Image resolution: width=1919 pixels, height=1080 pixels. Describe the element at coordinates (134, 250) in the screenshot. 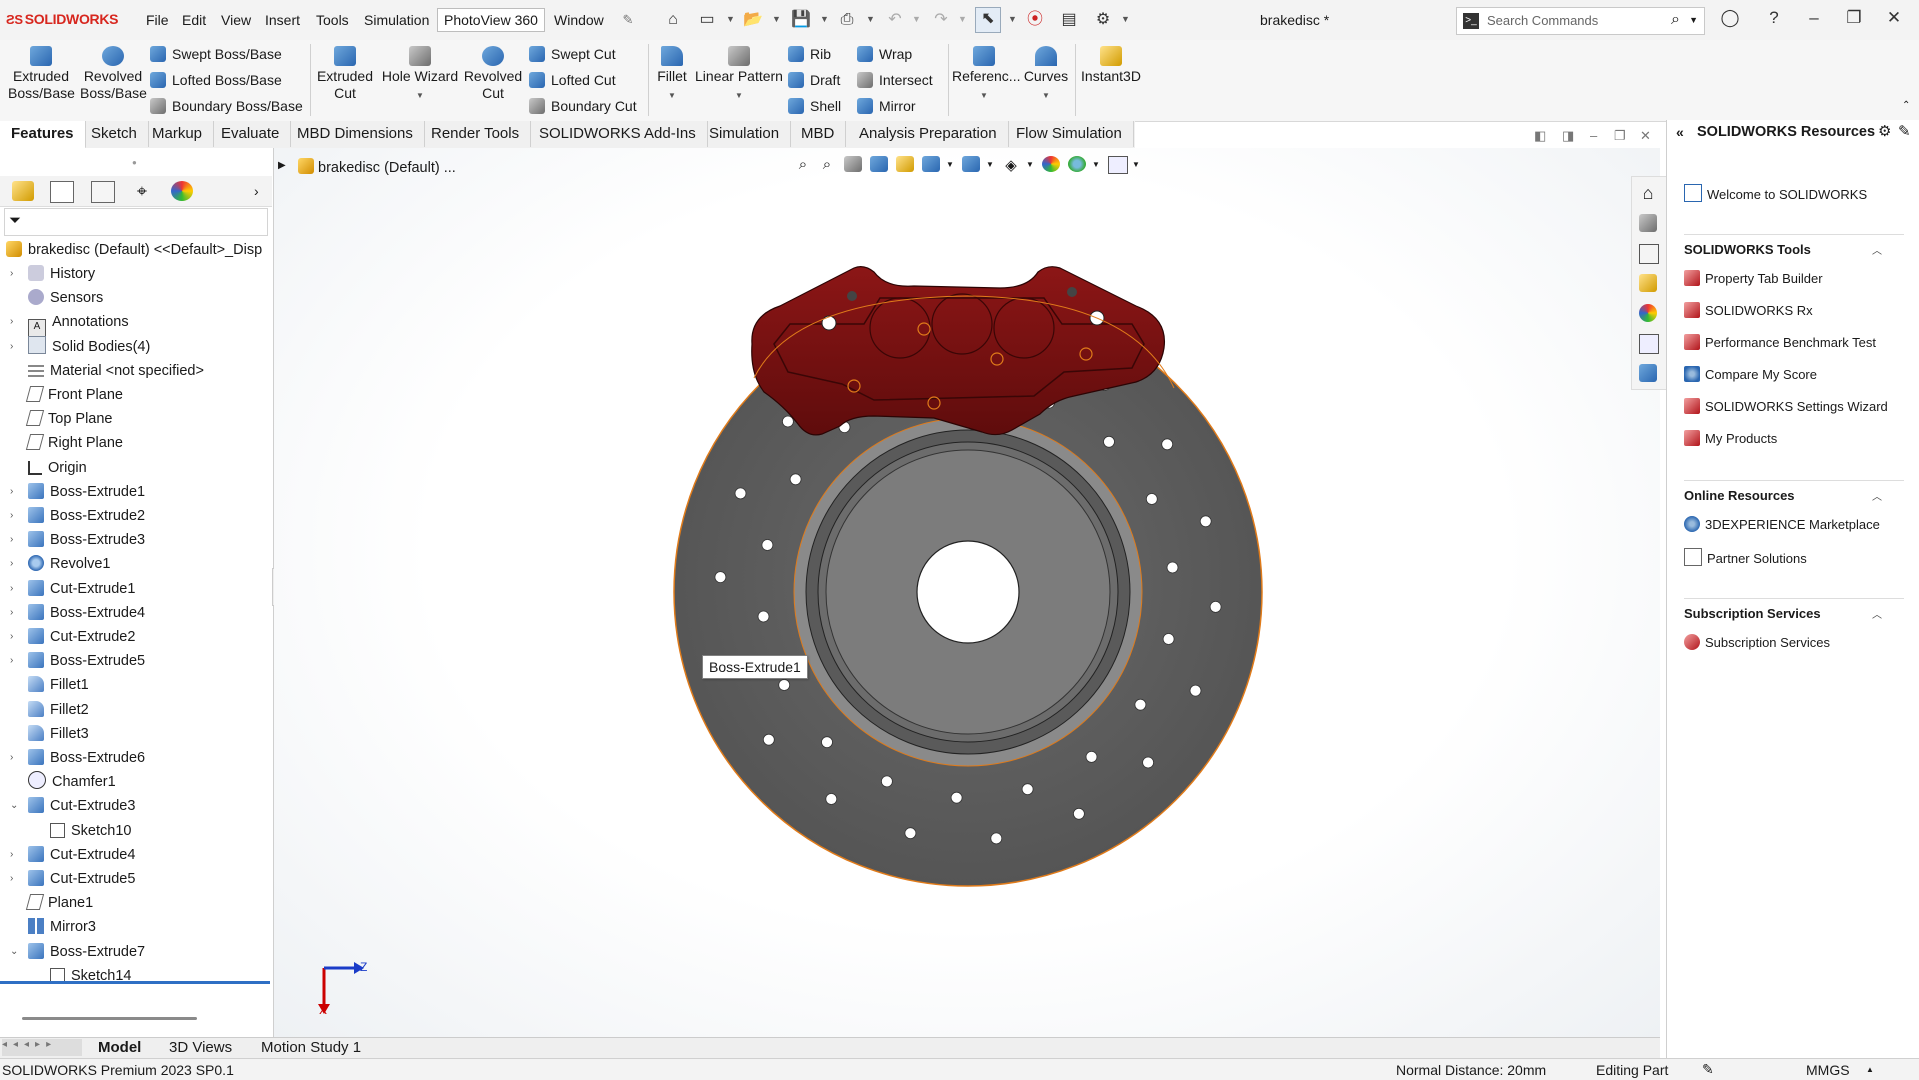

I see `tree-root: brakedisc (Default) <<Default>_Disp` at that location.